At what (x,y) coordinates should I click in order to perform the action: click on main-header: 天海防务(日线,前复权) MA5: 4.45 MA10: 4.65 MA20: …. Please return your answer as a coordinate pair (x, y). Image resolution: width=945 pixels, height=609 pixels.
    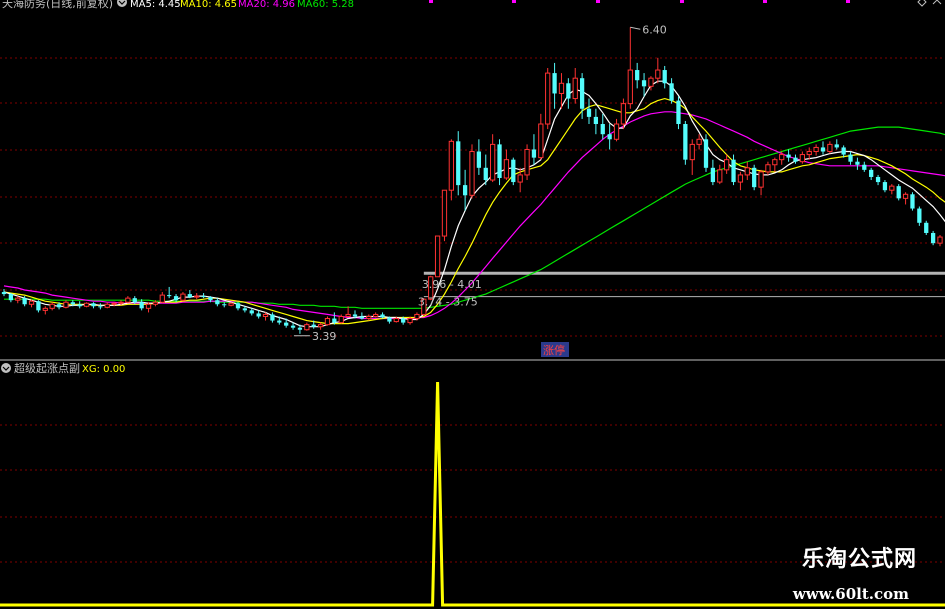
    Looking at the image, I should click on (472, 5).